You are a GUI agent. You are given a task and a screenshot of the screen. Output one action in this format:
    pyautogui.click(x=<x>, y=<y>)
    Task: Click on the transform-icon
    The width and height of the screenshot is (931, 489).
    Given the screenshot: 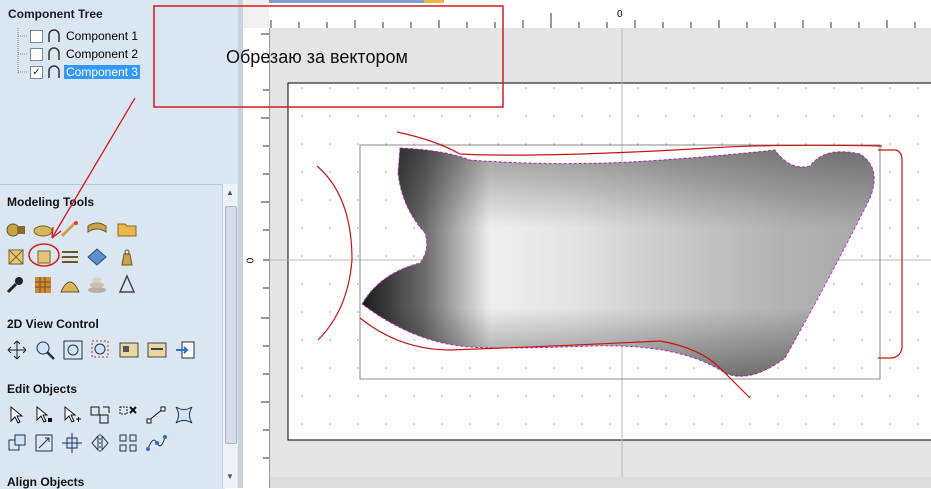 What is the action you would take?
    pyautogui.click(x=72, y=415)
    